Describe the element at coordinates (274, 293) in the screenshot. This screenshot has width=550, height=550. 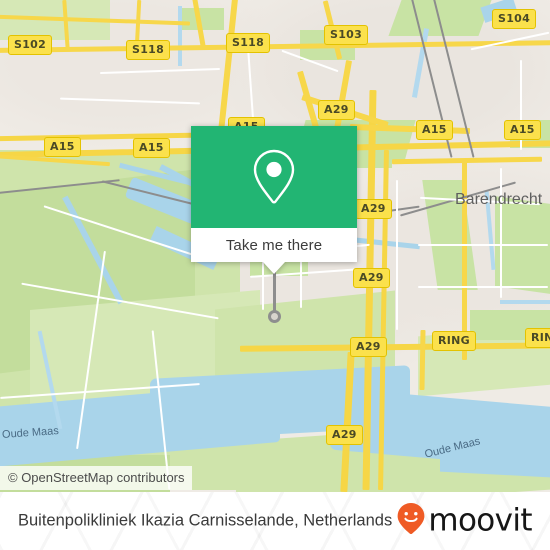
I see `map-pin-stem` at that location.